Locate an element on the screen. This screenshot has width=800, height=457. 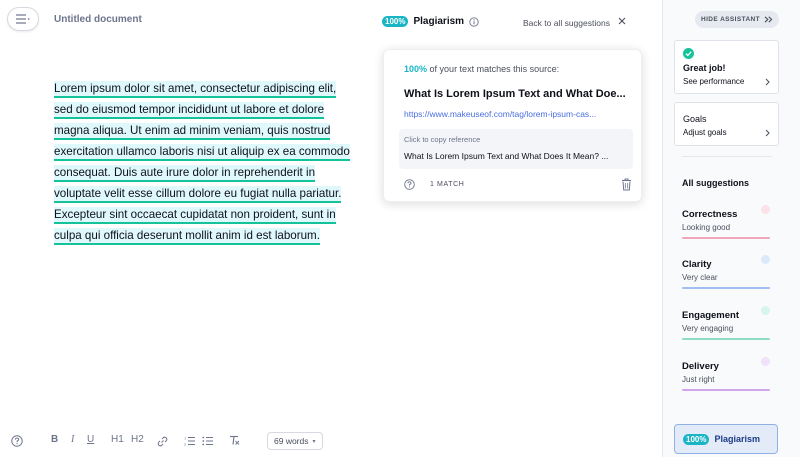
double-chevron-right-icon is located at coordinates (768, 19).